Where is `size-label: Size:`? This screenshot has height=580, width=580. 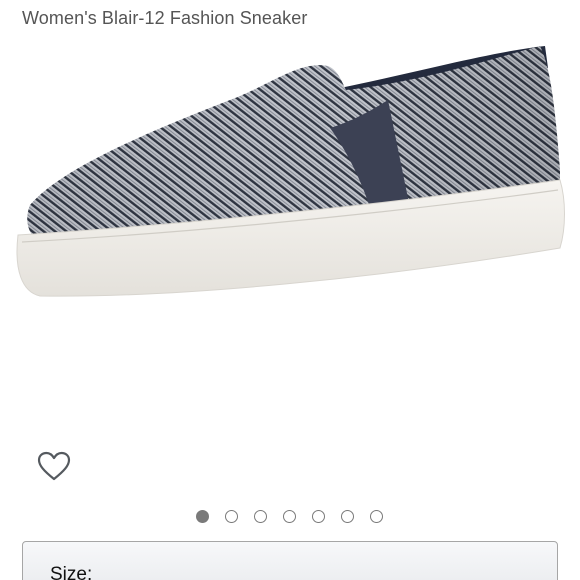
size-label: Size: is located at coordinates (71, 572).